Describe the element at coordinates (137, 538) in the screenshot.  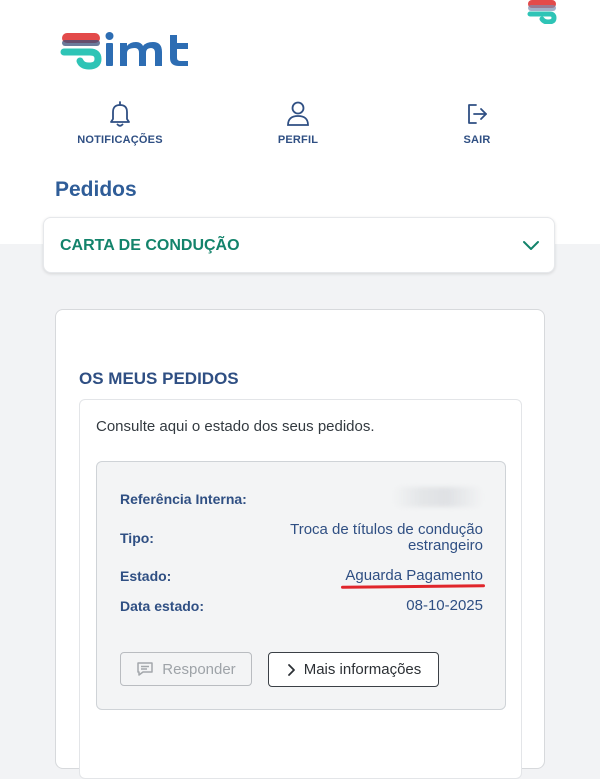
I see `type-label: Tipo:` at that location.